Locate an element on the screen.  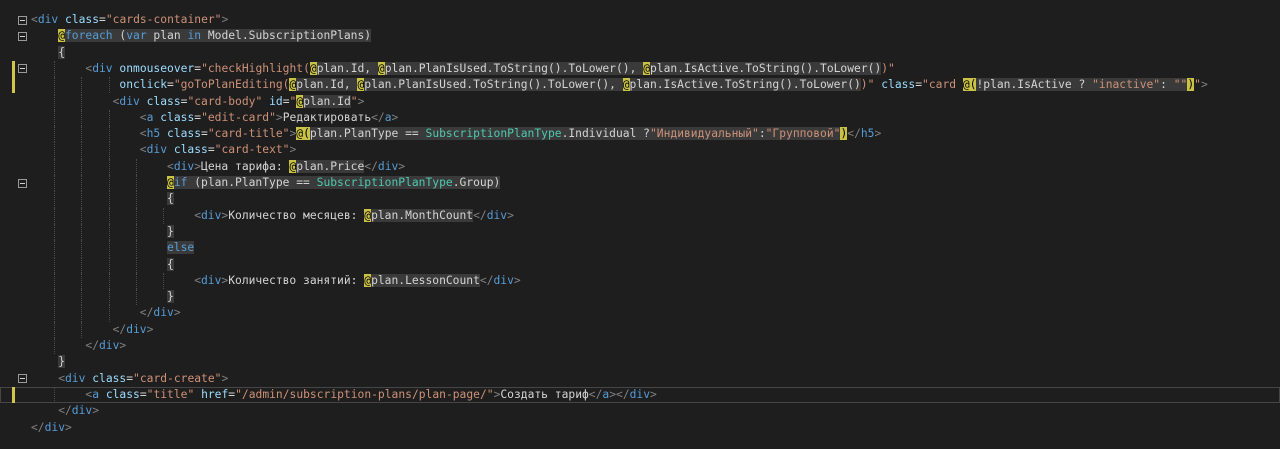
change-indicator is located at coordinates (13, 395).